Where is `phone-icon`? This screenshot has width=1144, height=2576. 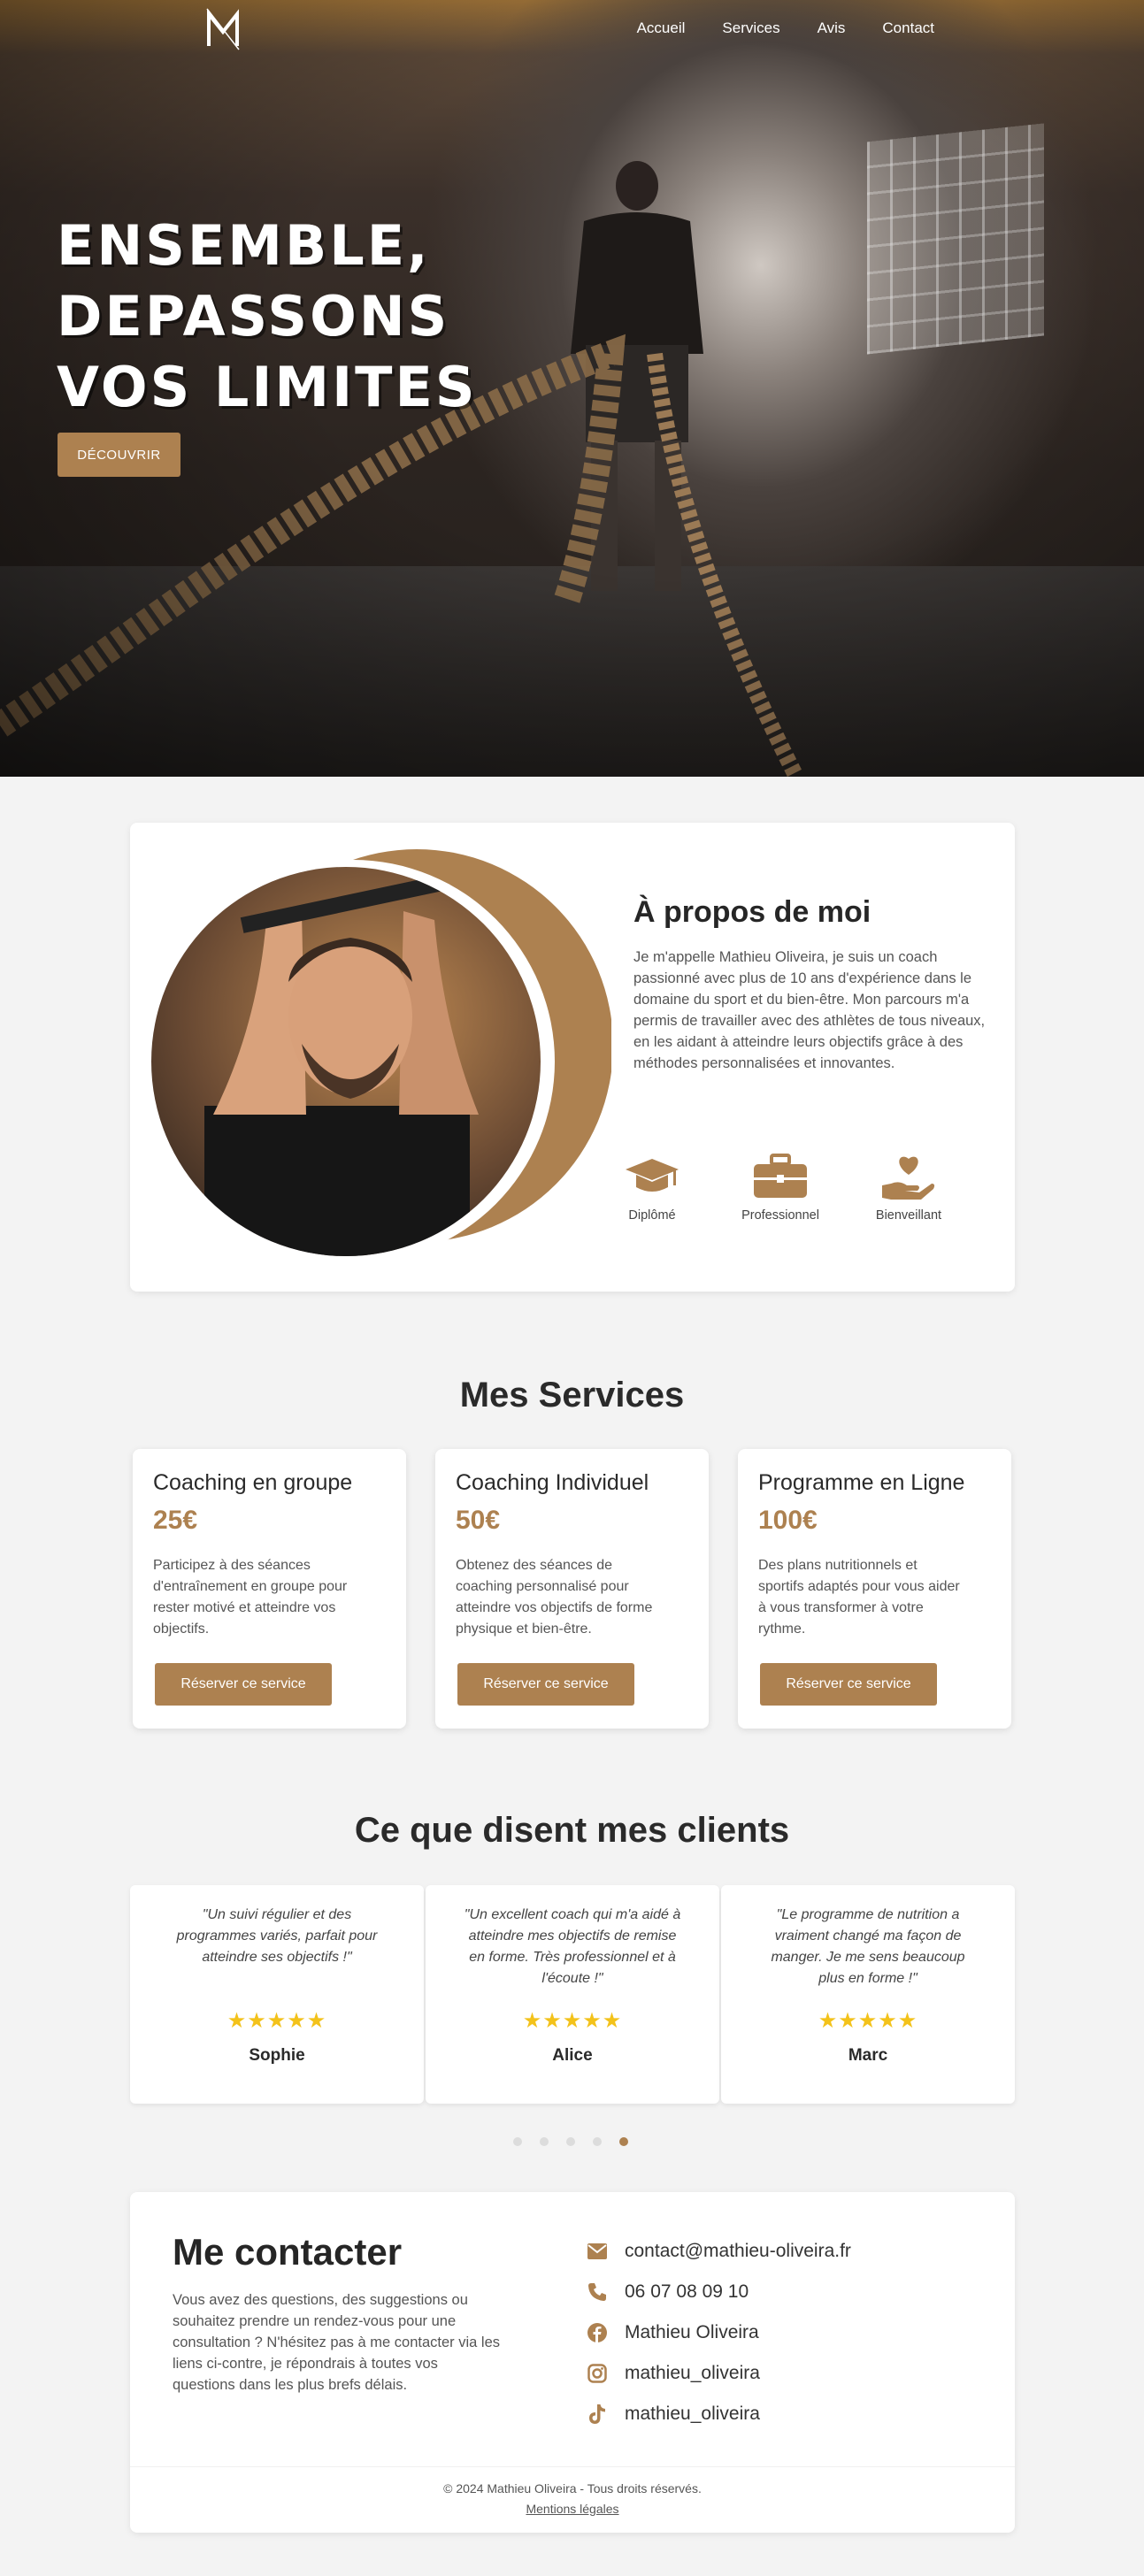
phone-icon is located at coordinates (597, 2292).